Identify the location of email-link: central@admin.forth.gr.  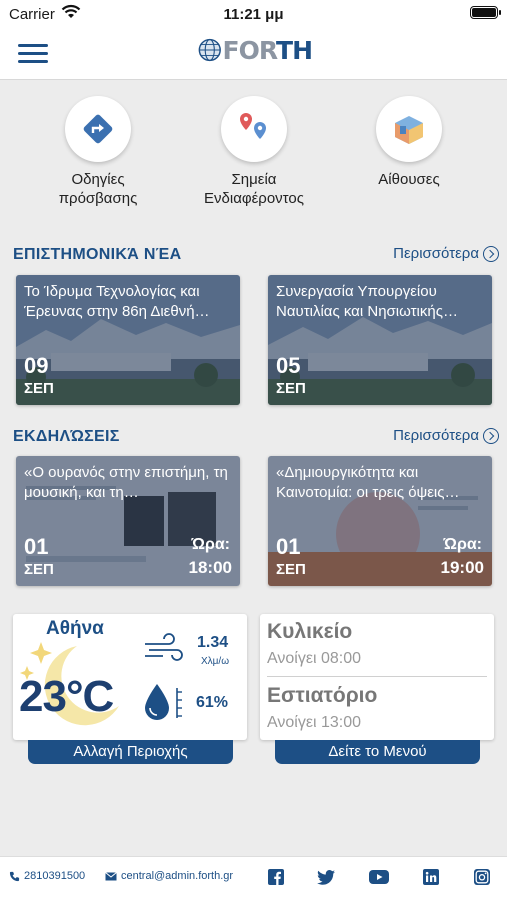
(169, 876).